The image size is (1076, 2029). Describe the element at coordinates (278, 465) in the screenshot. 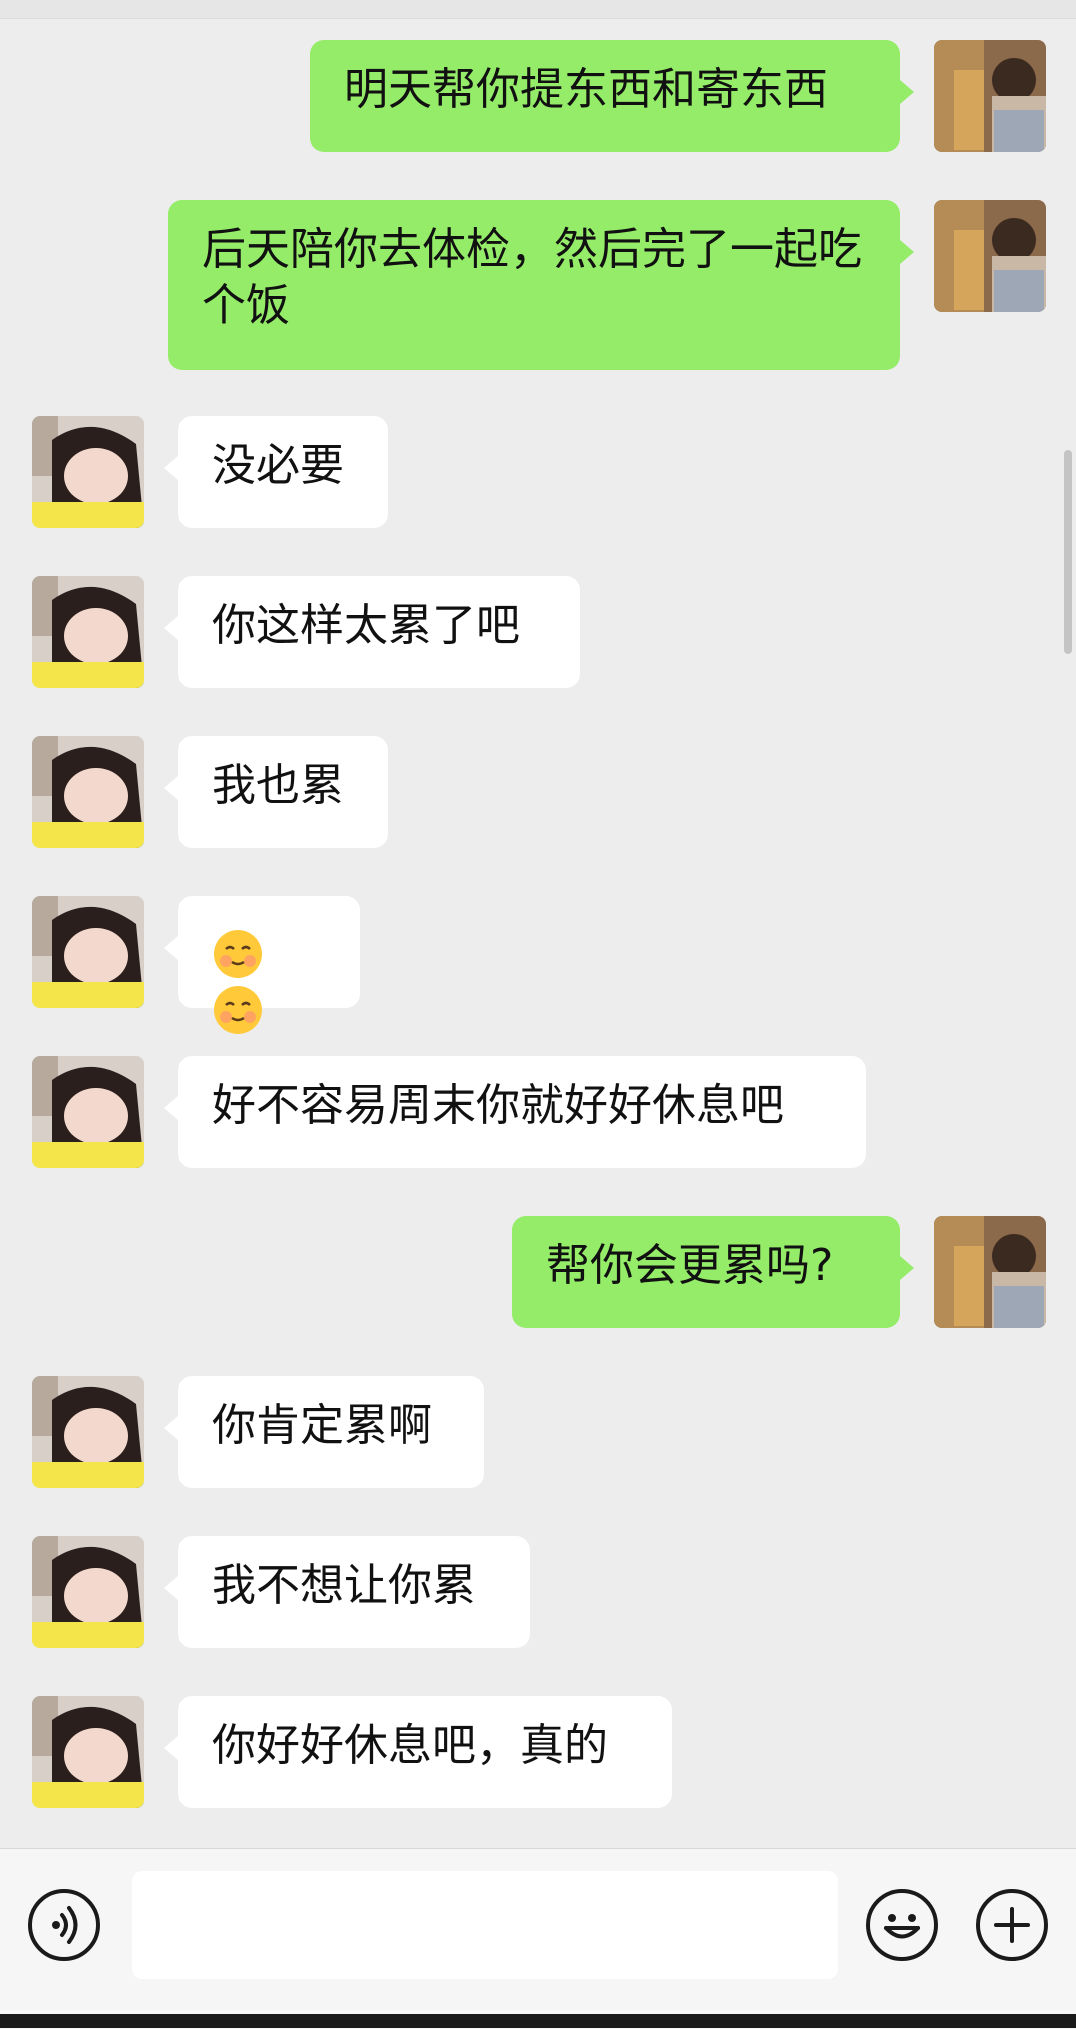

I see `message-text: 没必要` at that location.